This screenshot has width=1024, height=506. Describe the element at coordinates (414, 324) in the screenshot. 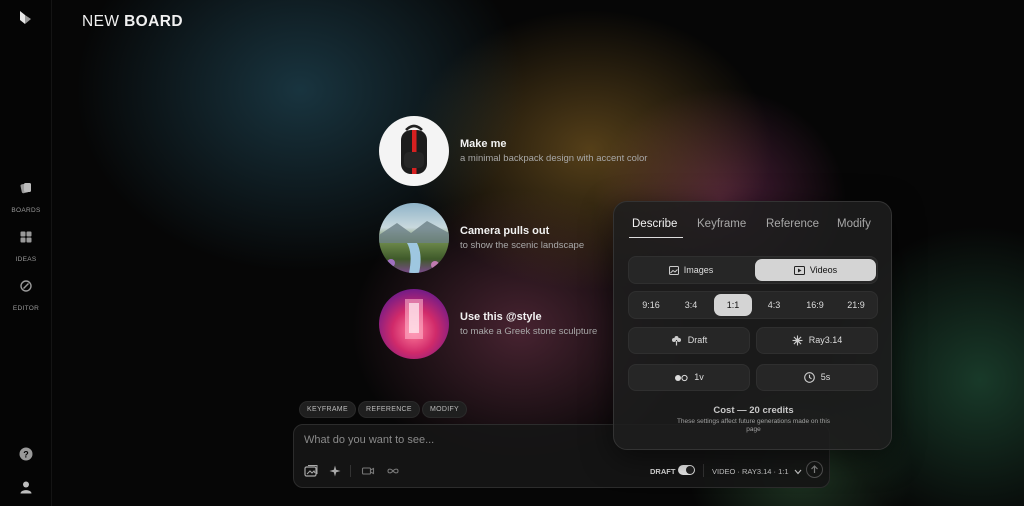

I see `style-thumbnail` at that location.